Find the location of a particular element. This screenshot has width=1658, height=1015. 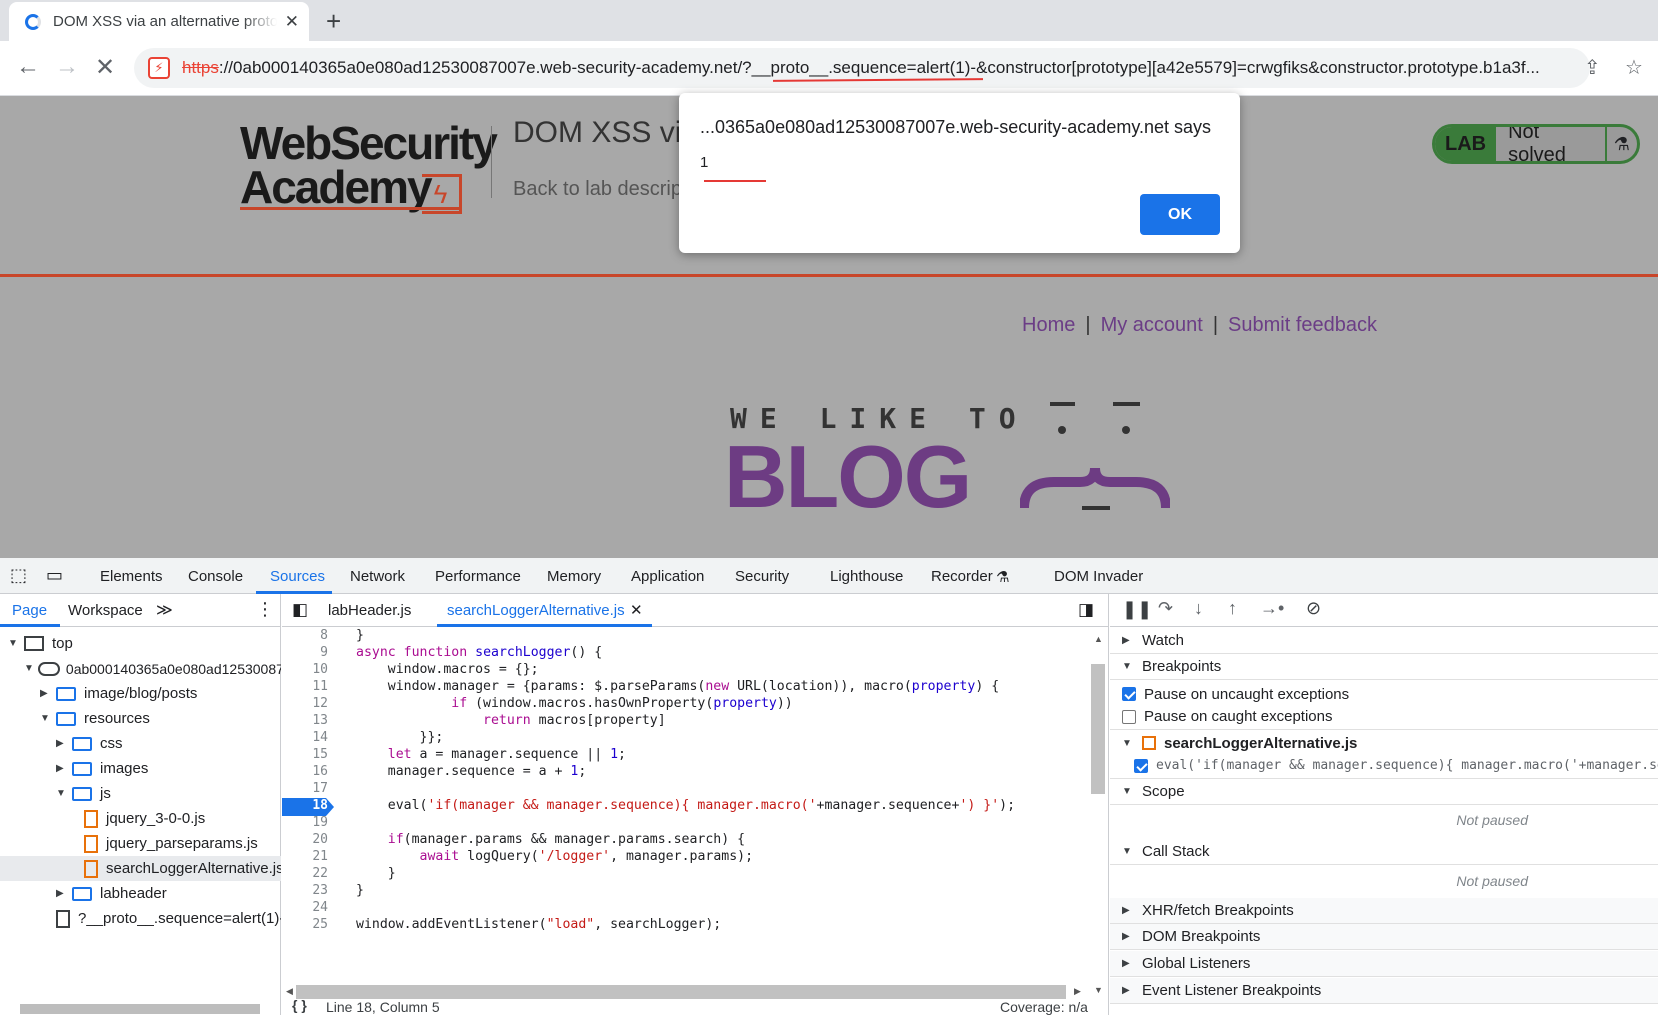

line-number: 16 is located at coordinates (305, 771).